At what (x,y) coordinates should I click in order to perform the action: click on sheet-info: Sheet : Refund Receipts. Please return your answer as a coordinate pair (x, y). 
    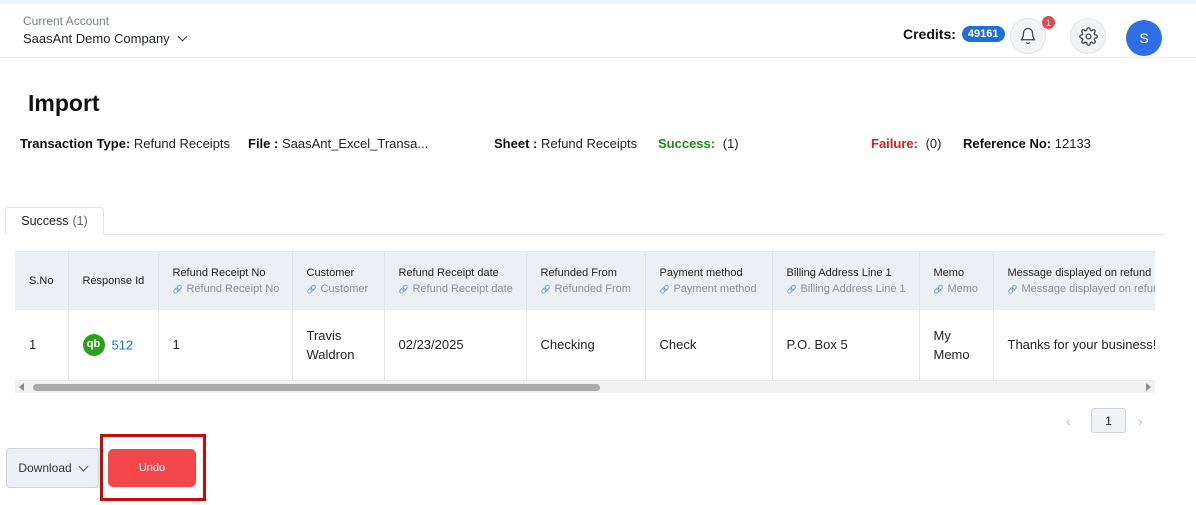
    Looking at the image, I should click on (565, 143).